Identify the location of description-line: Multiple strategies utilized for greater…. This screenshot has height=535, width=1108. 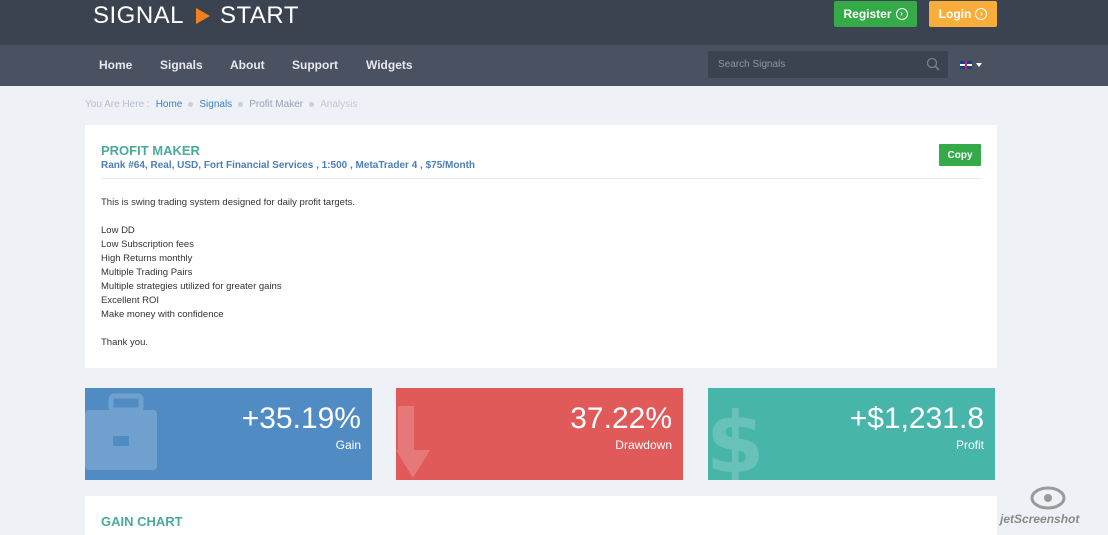
(191, 286).